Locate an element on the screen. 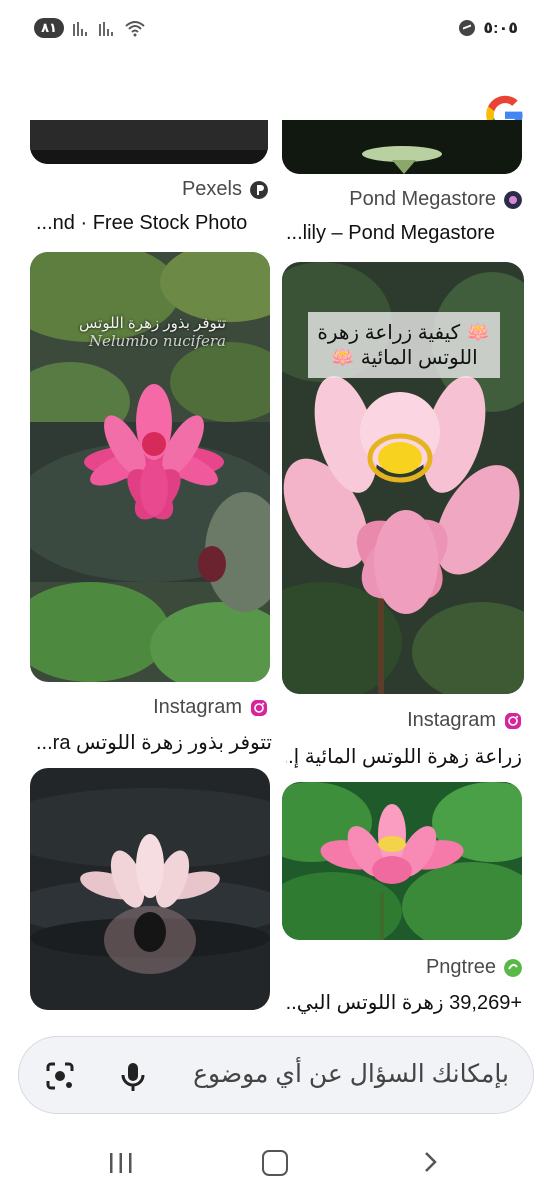 Image resolution: width=552 pixels, height=1196 pixels. result-image-pexels is located at coordinates (149, 142).